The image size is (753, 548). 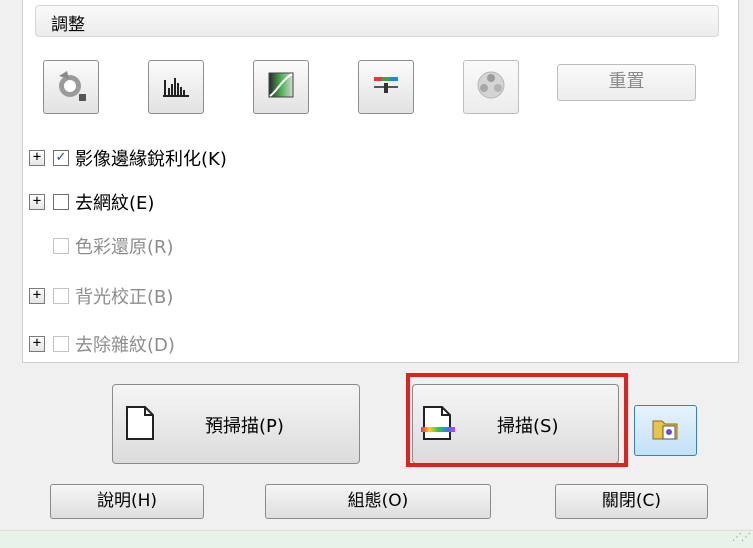 I want to click on color-balance-button, so click(x=386, y=87).